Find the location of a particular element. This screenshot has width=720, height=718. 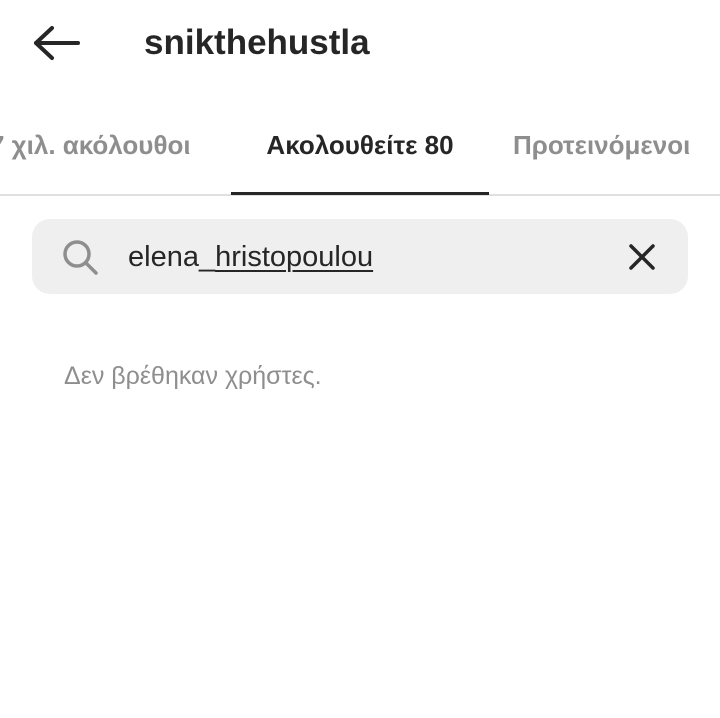

tab-following-label: Ακολουθείτε 80 is located at coordinates (360, 145).